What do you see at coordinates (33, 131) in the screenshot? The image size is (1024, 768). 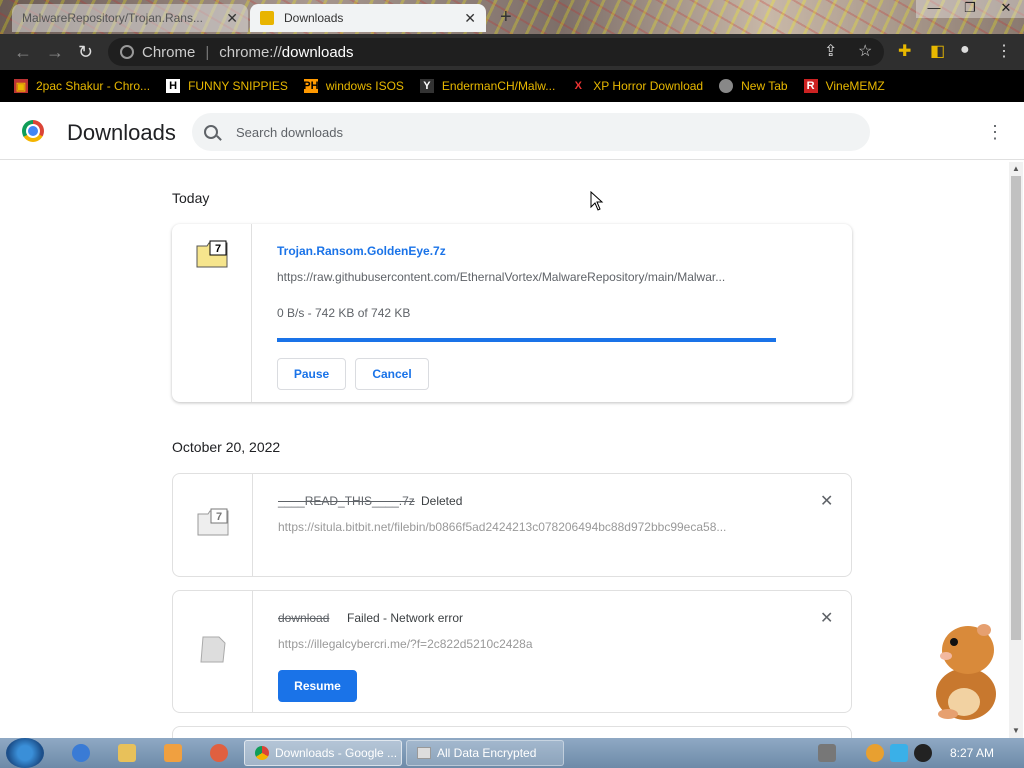 I see `chrome-logo-icon` at bounding box center [33, 131].